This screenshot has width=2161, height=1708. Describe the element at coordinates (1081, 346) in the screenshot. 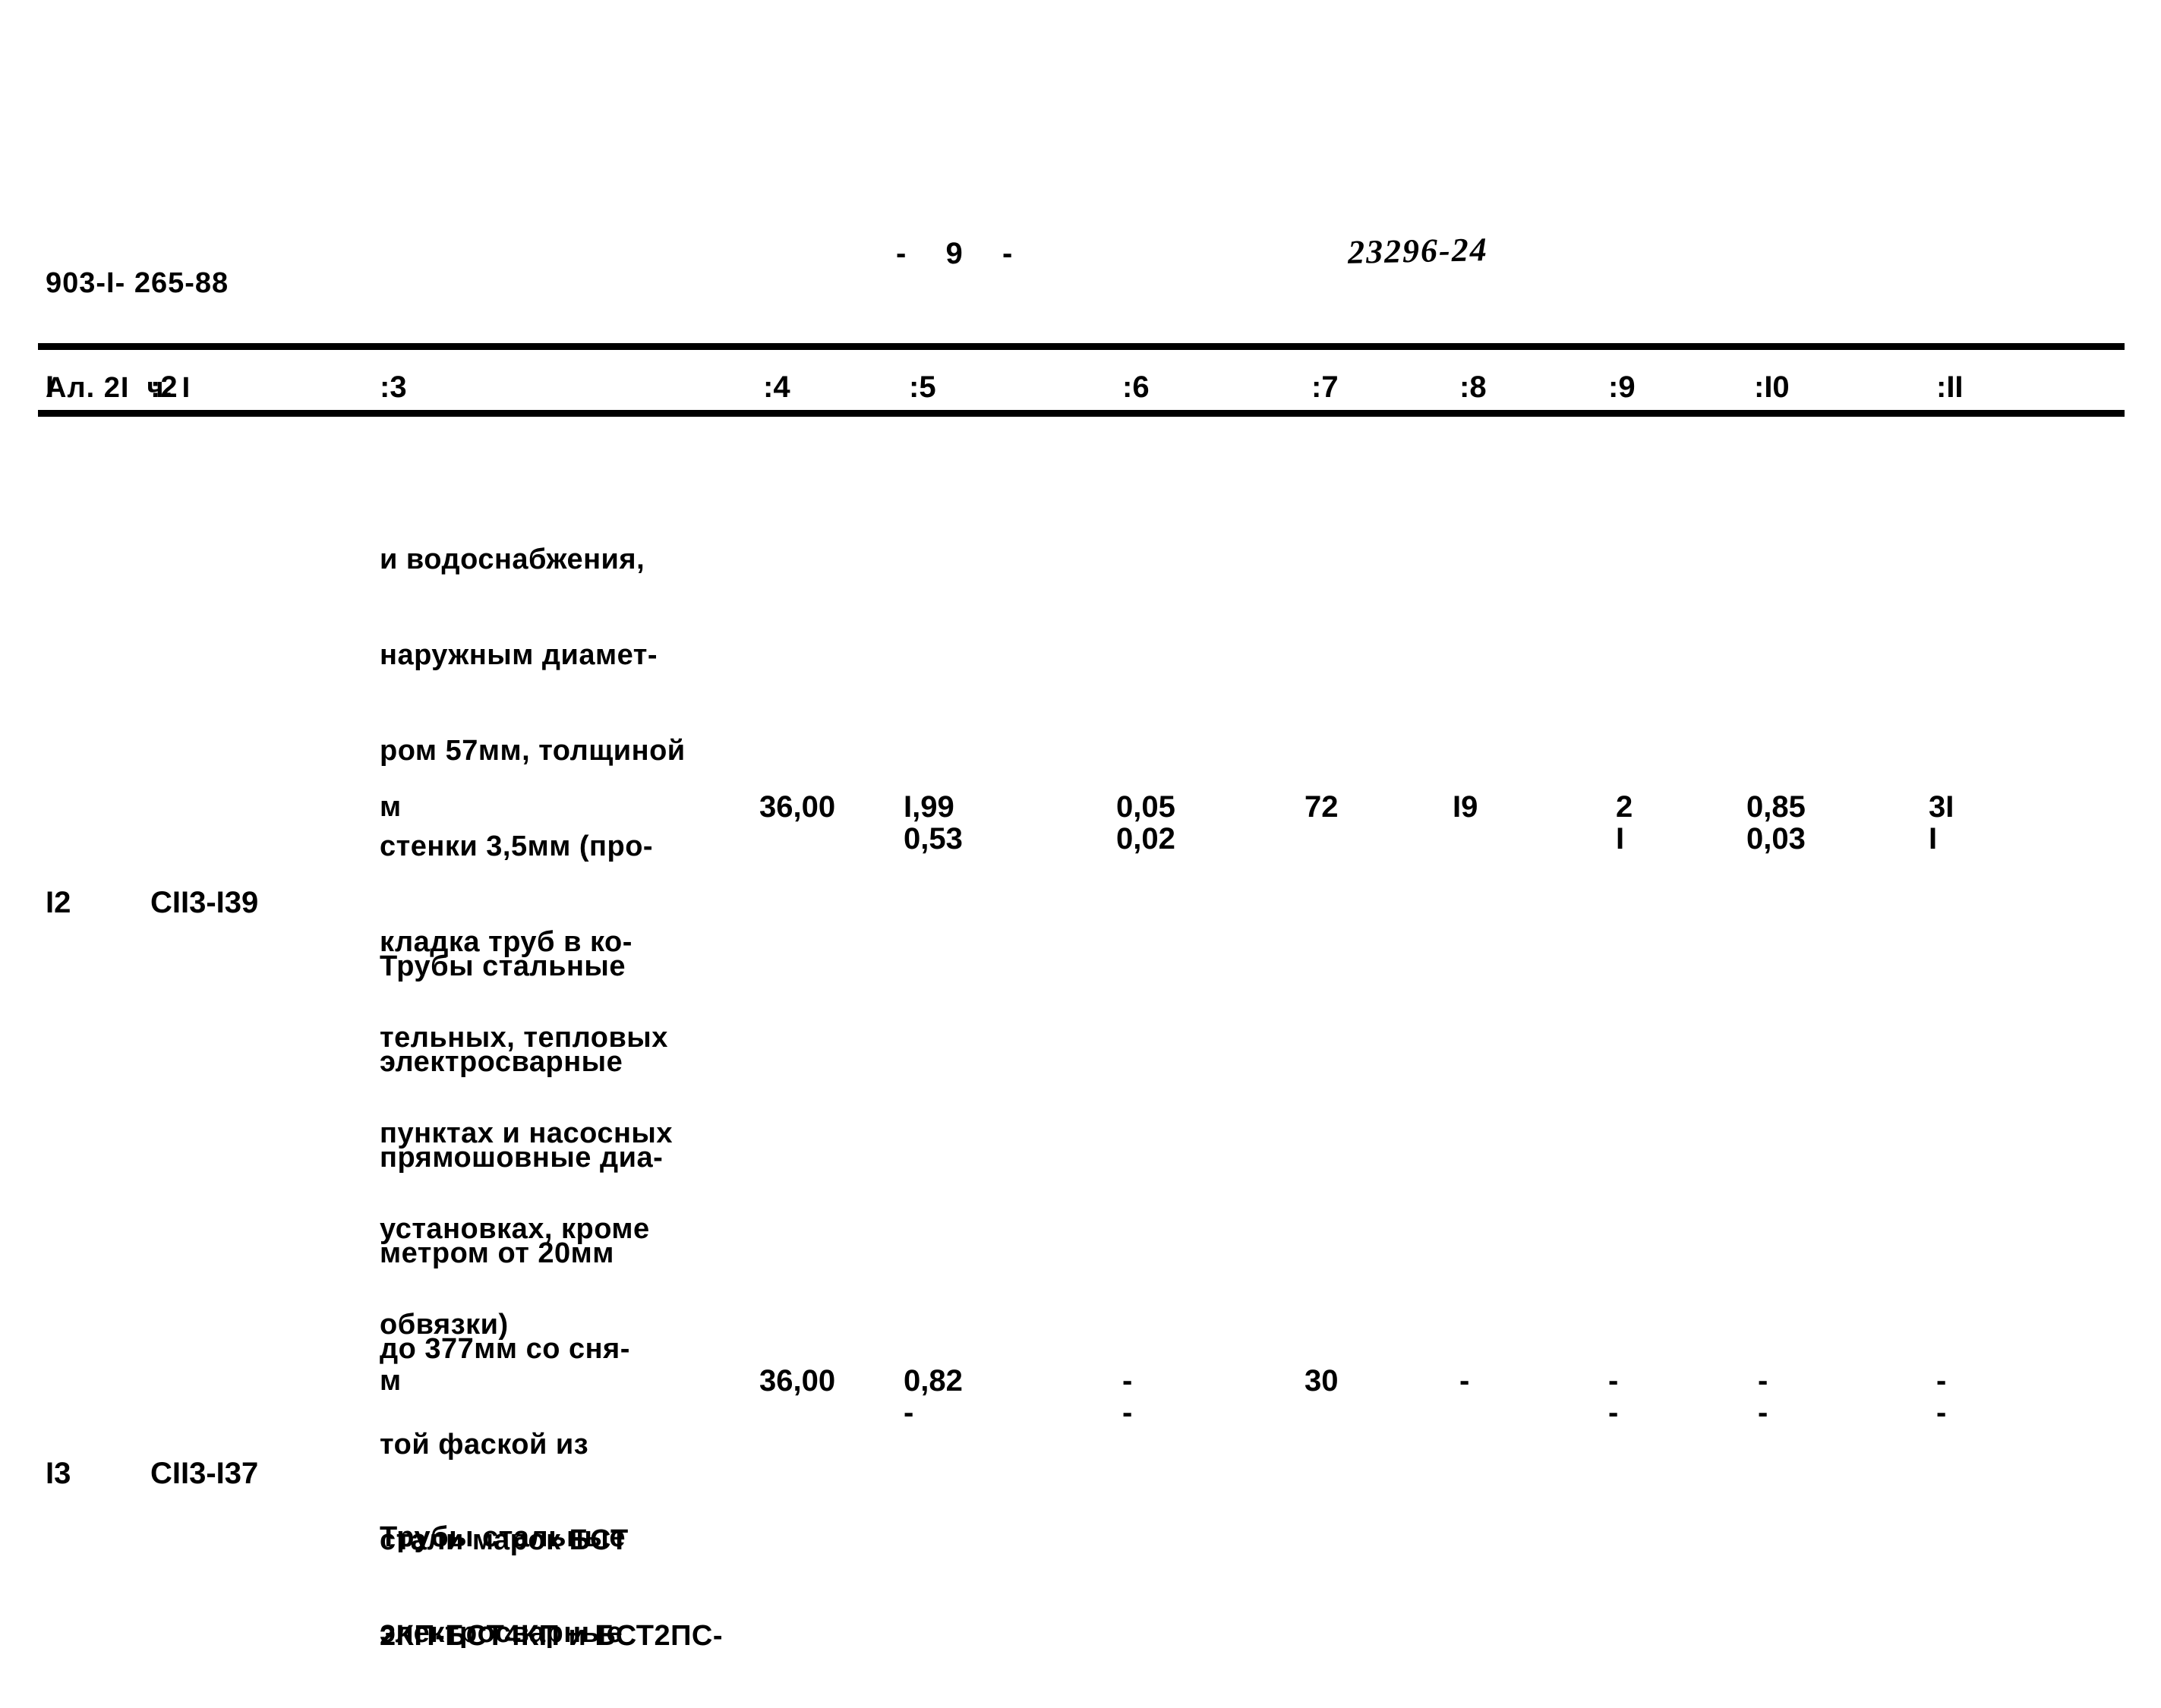

I see `table-rule-top` at that location.